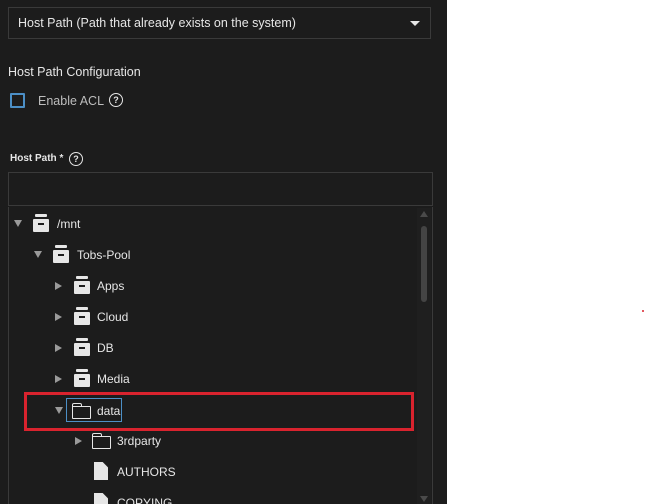 The width and height of the screenshot is (646, 504). I want to click on host-path-configuration-title: Host Path Configuration, so click(74, 72).